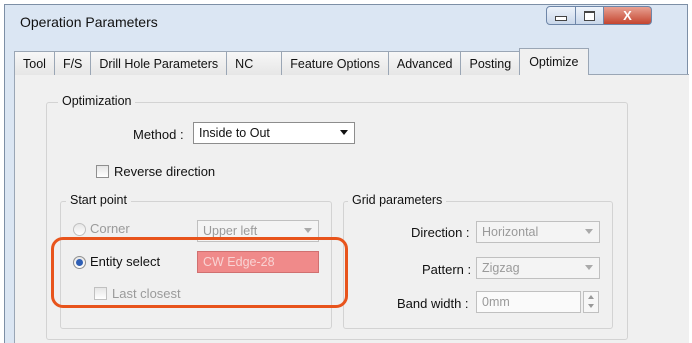  I want to click on direction-value: Horizontal, so click(510, 232).